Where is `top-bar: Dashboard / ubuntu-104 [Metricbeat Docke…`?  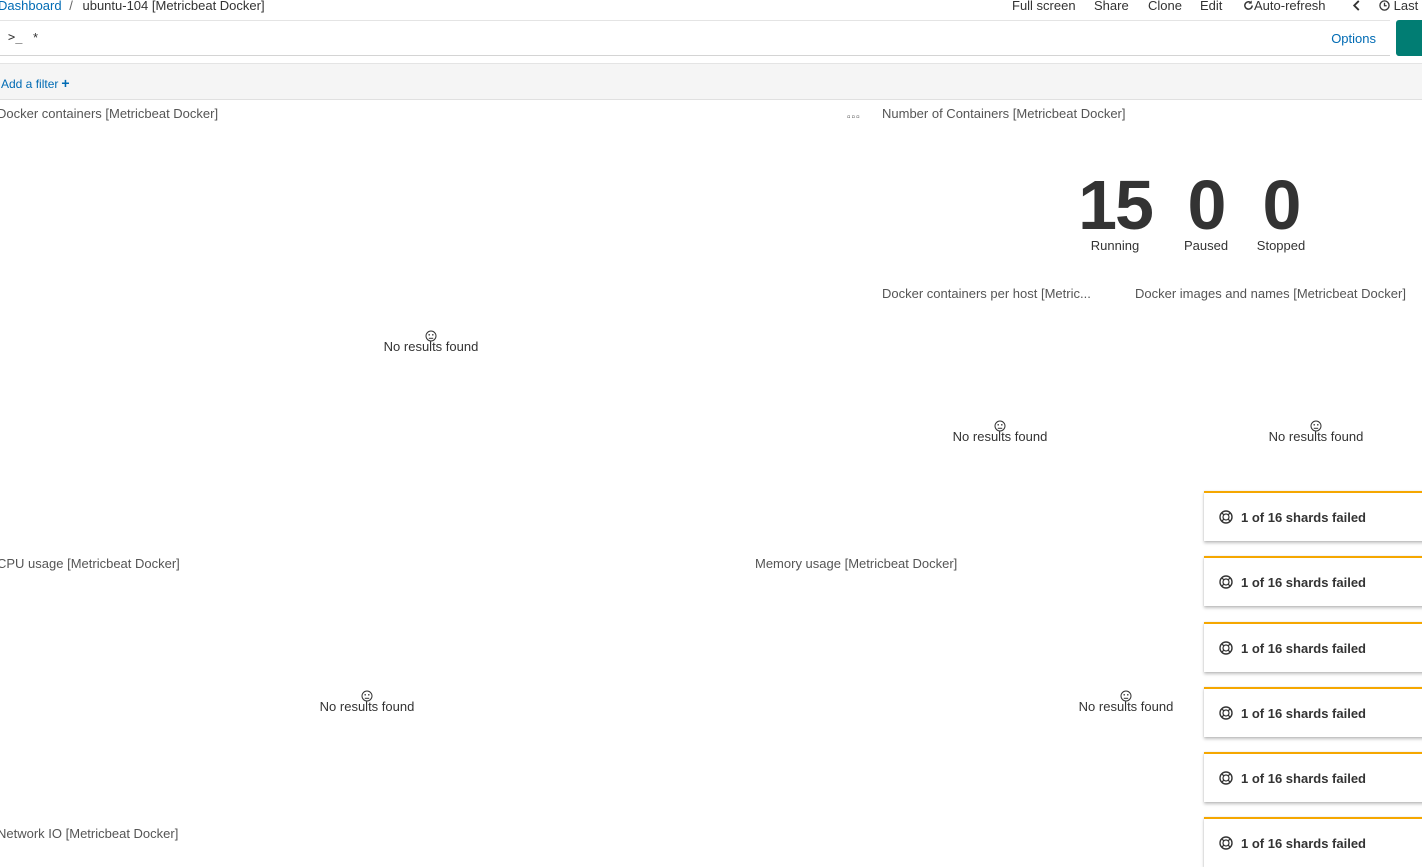
top-bar: Dashboard / ubuntu-104 [Metricbeat Docke… is located at coordinates (711, 8).